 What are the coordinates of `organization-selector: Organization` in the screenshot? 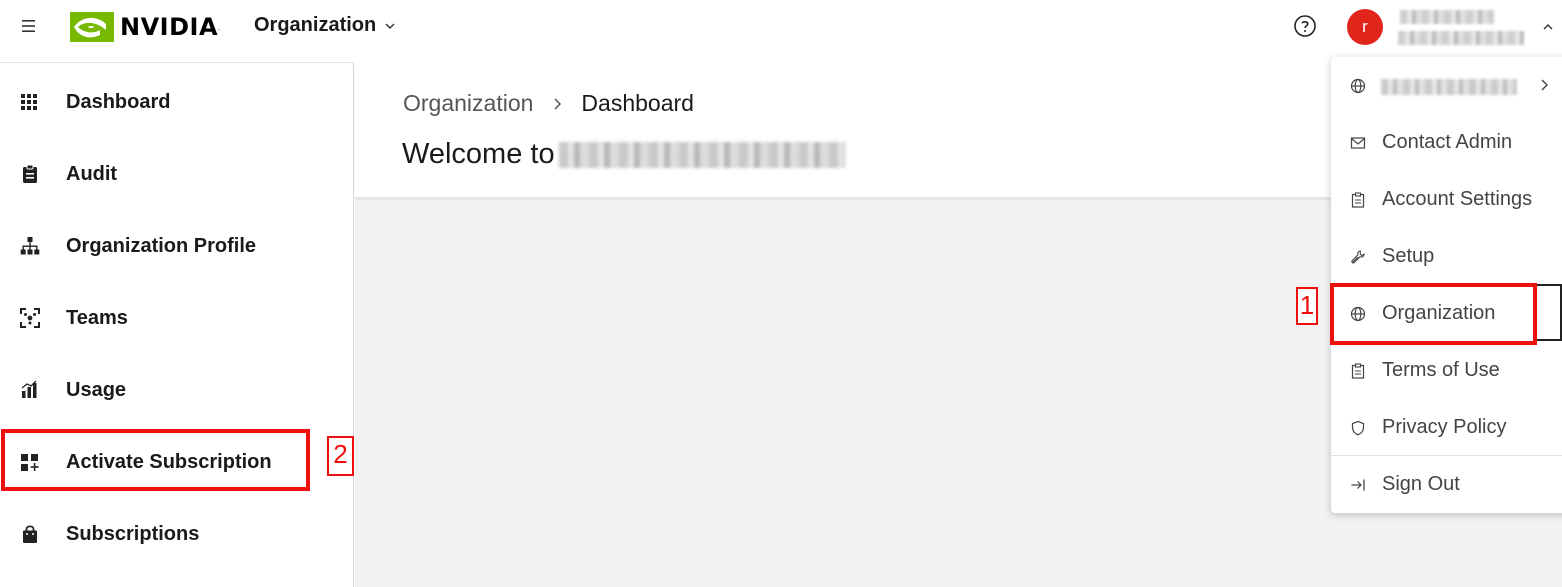 It's located at (325, 25).